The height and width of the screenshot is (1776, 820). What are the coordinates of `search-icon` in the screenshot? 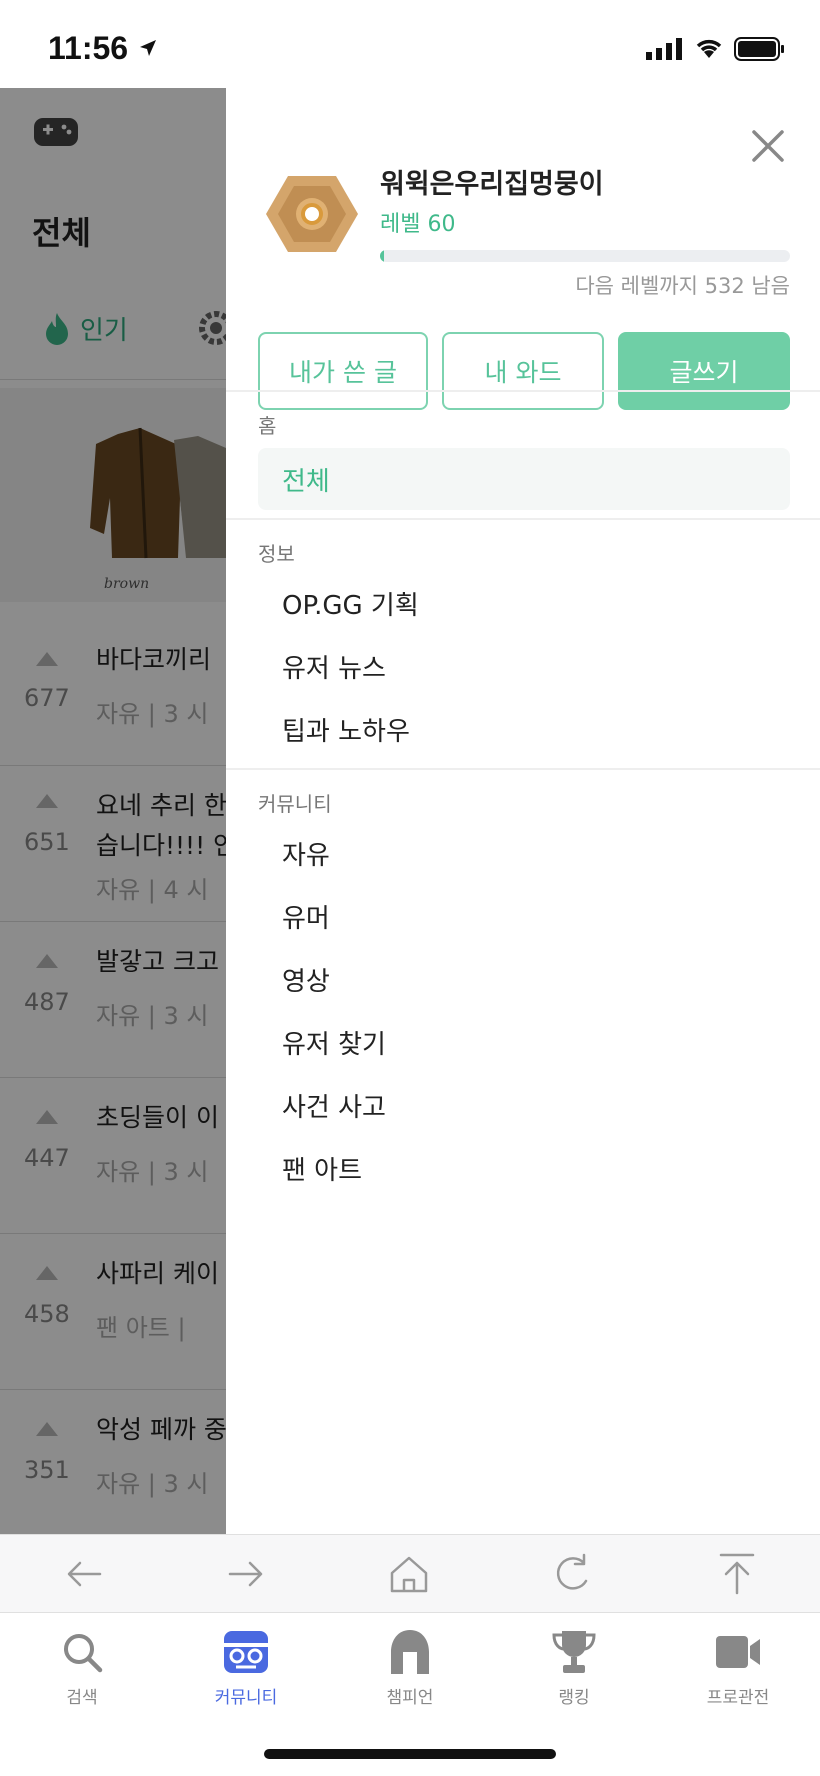 It's located at (83, 1653).